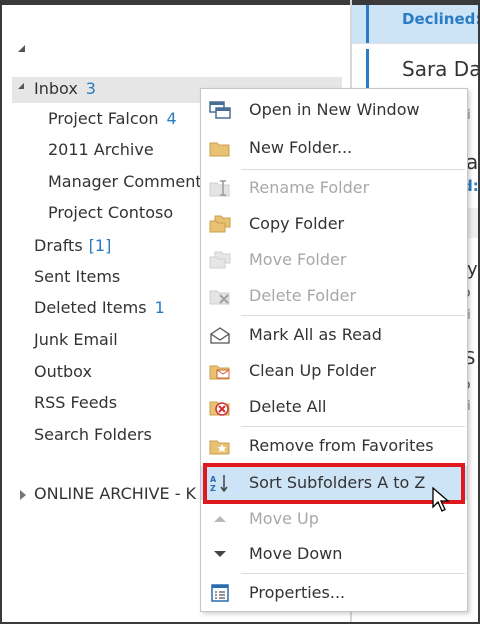 The image size is (480, 624). I want to click on folder-label: RSS Feeds, so click(76, 402).